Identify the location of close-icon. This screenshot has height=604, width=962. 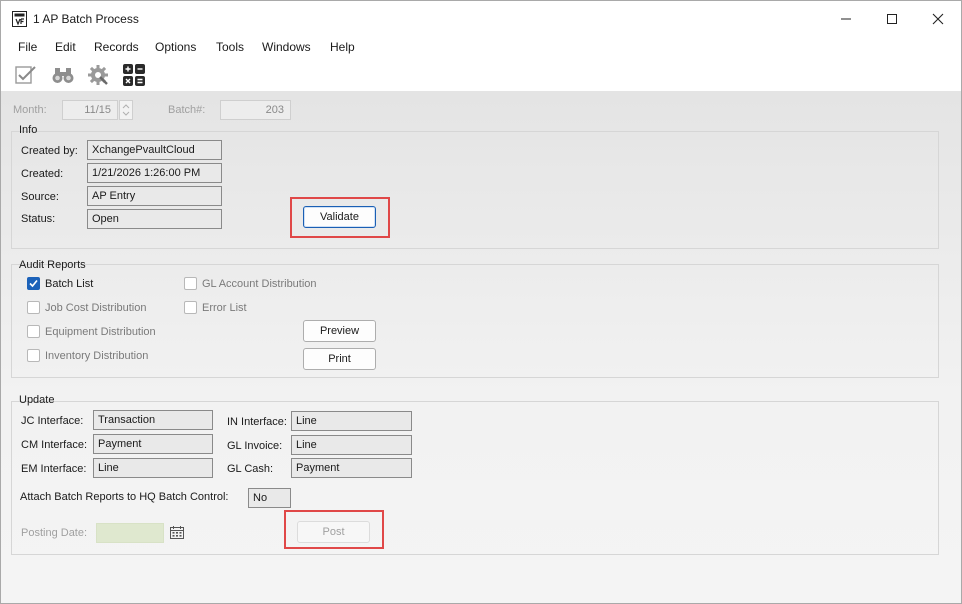
(938, 19).